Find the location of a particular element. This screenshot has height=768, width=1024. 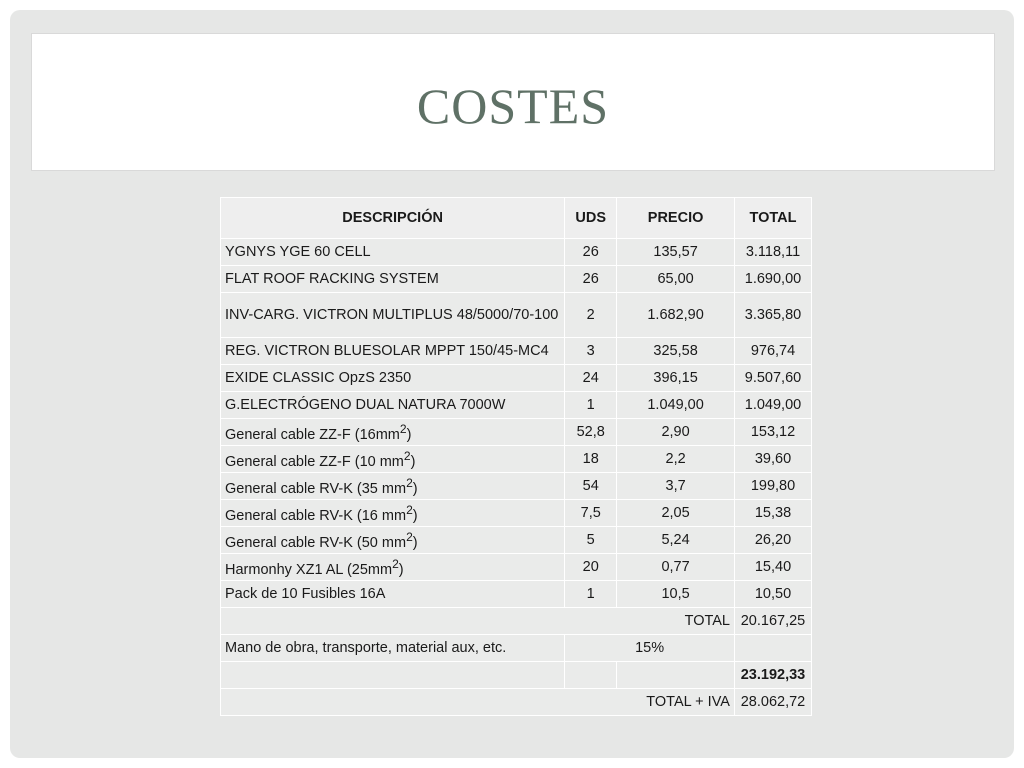

row-units: 5 is located at coordinates (591, 540).